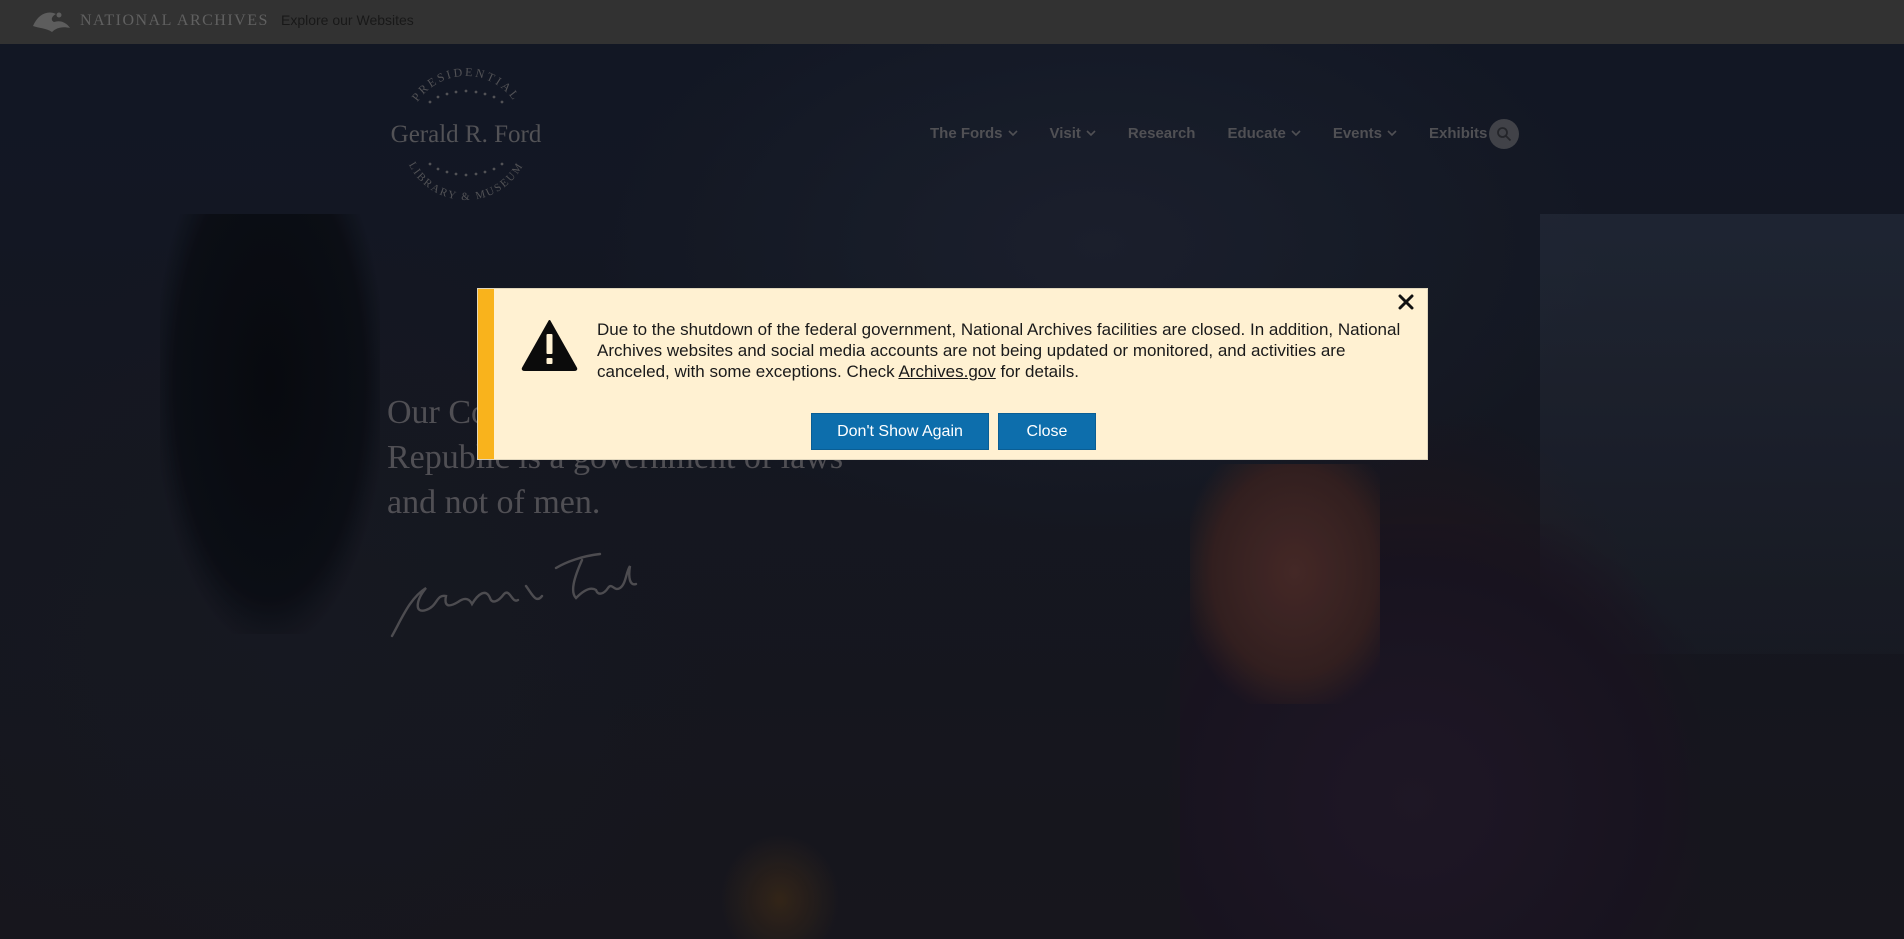 The height and width of the screenshot is (939, 1904). What do you see at coordinates (549, 345) in the screenshot?
I see `warning-icon` at bounding box center [549, 345].